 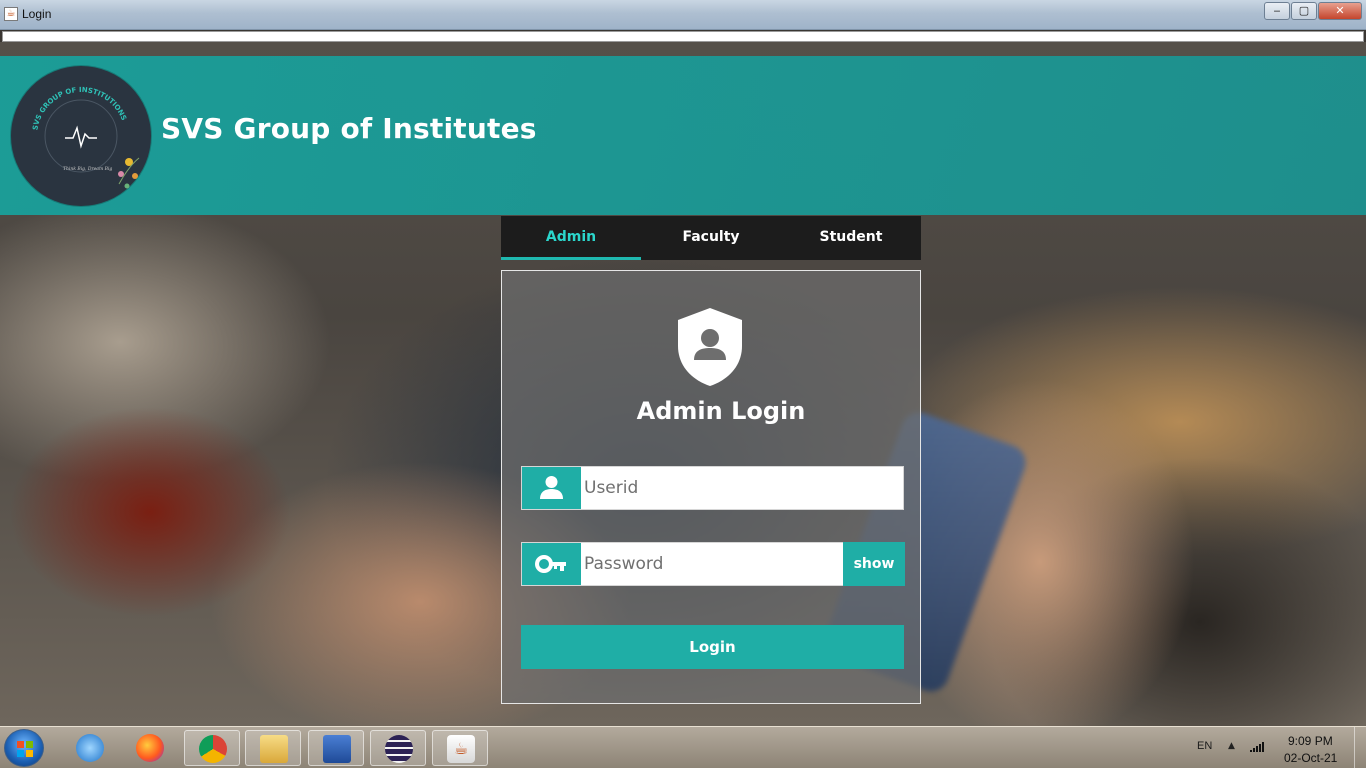 What do you see at coordinates (712, 647) in the screenshot?
I see `login-button: Login` at bounding box center [712, 647].